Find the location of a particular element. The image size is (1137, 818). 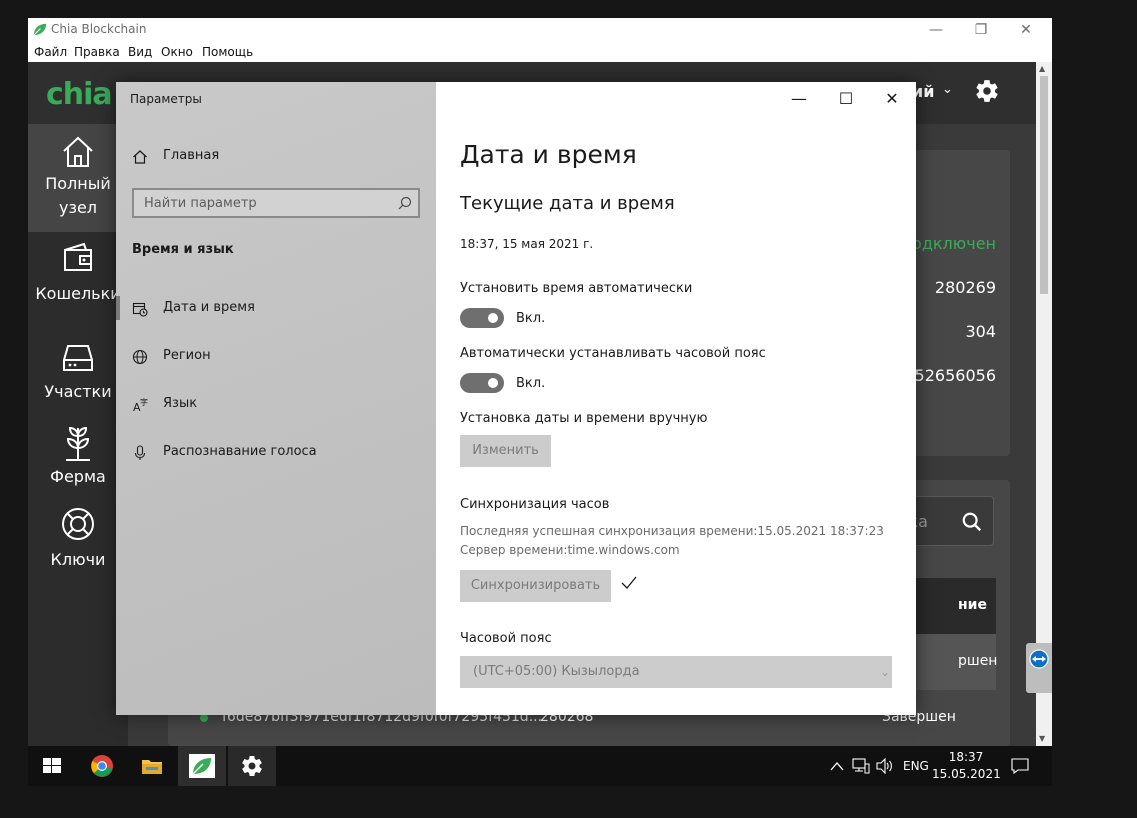

peak-value: 304 is located at coordinates (980, 331).